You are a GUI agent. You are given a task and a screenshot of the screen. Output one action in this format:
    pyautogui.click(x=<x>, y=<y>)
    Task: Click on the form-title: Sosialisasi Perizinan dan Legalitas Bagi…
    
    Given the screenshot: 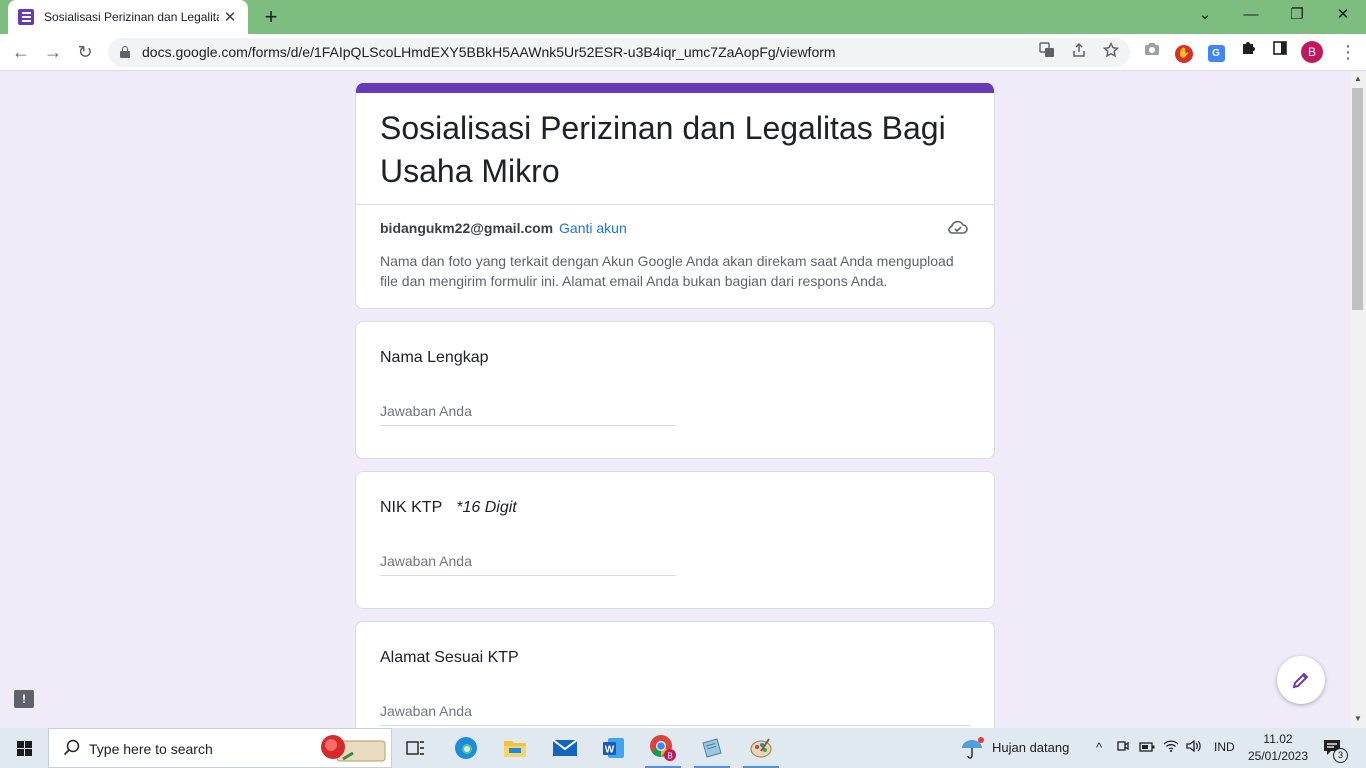 What is the action you would take?
    pyautogui.click(x=663, y=149)
    